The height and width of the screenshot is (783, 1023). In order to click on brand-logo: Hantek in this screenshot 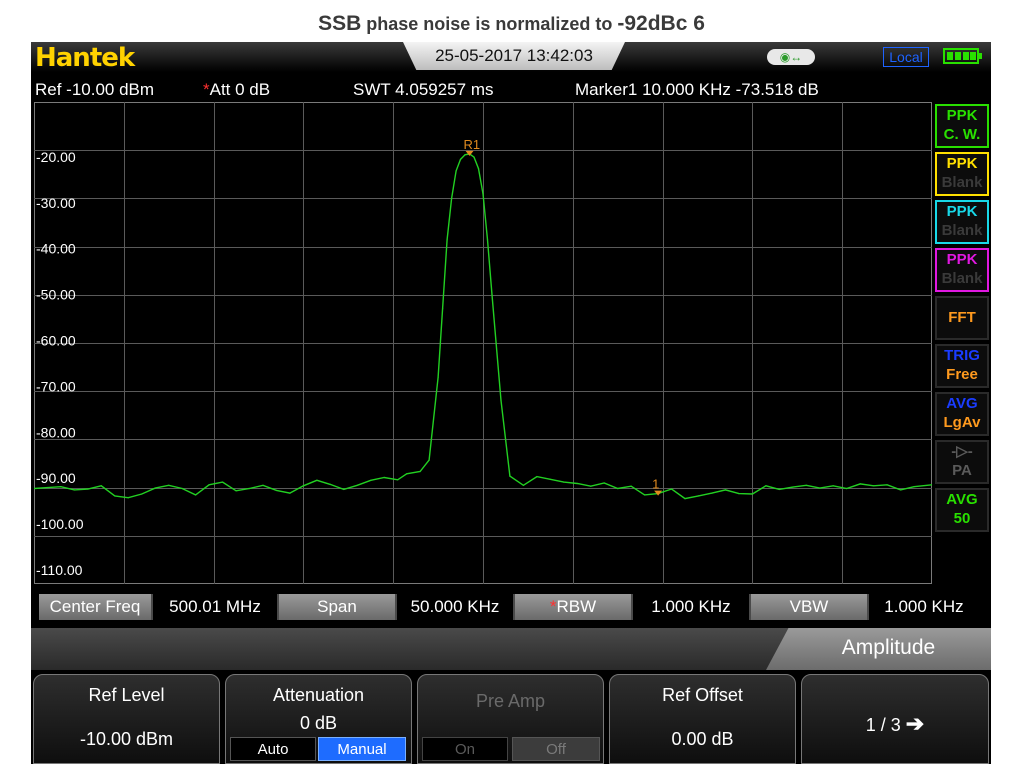, I will do `click(85, 58)`.